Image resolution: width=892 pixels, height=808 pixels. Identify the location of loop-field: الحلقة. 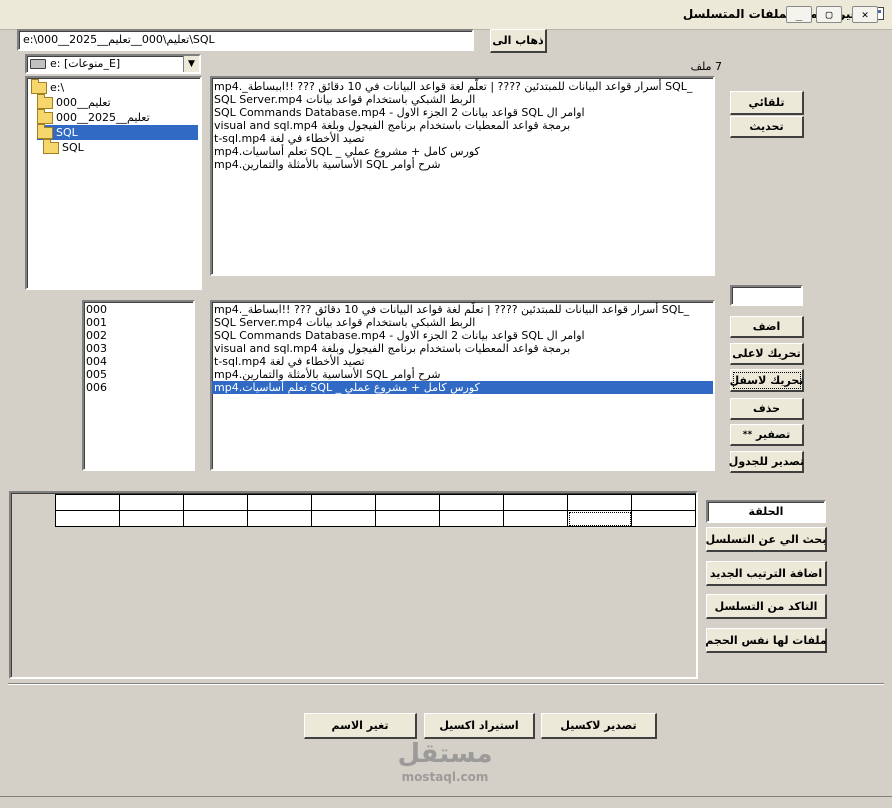
(766, 511).